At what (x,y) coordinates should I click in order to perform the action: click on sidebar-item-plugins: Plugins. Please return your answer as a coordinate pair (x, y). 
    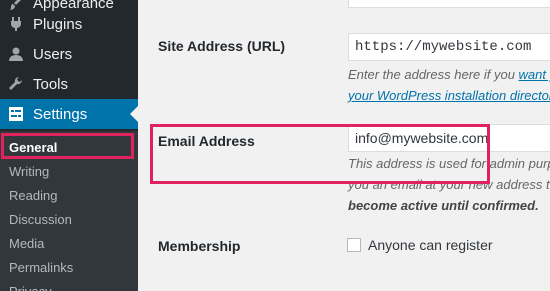
    Looking at the image, I should click on (69, 24).